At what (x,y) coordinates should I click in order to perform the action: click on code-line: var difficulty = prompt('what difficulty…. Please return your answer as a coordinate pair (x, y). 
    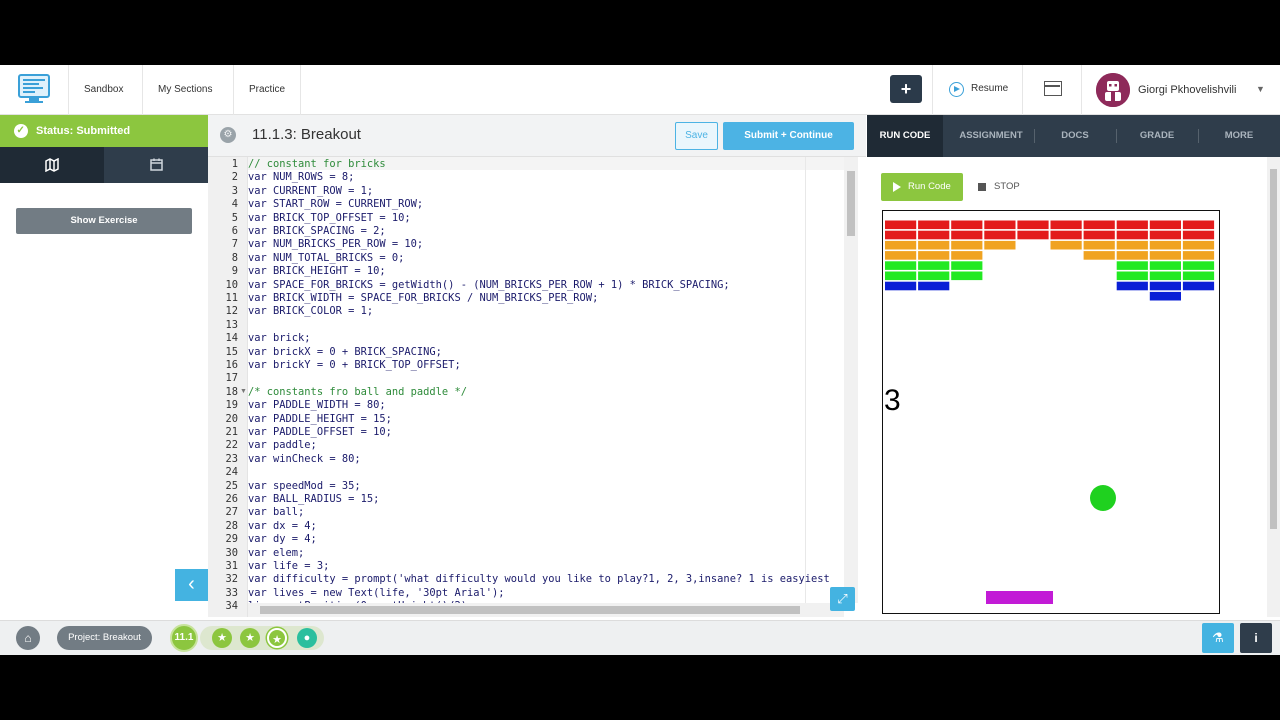
    Looking at the image, I should click on (539, 579).